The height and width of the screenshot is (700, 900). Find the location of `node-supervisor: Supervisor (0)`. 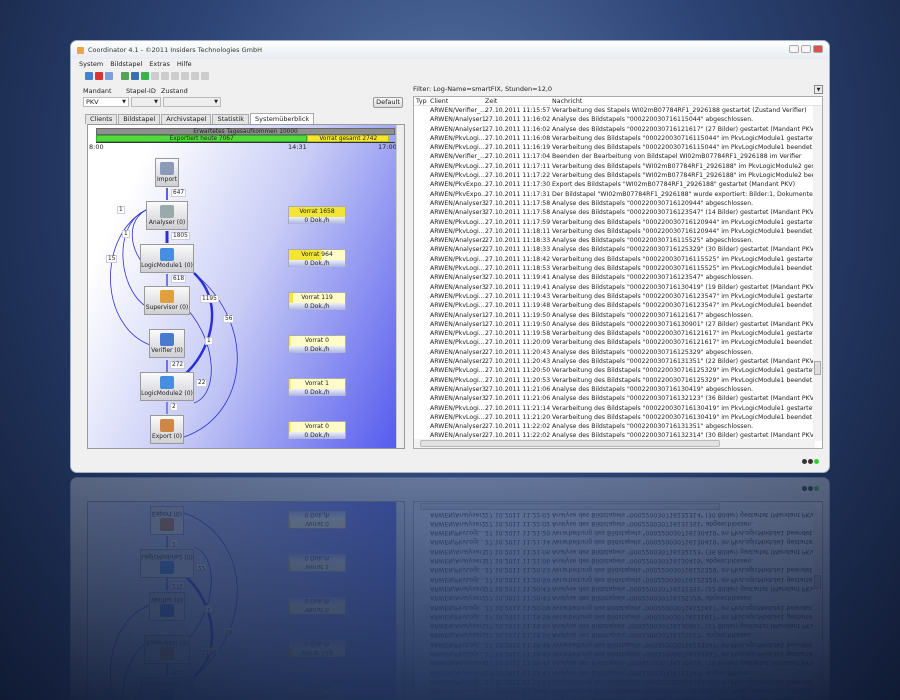

node-supervisor: Supervisor (0) is located at coordinates (167, 300).